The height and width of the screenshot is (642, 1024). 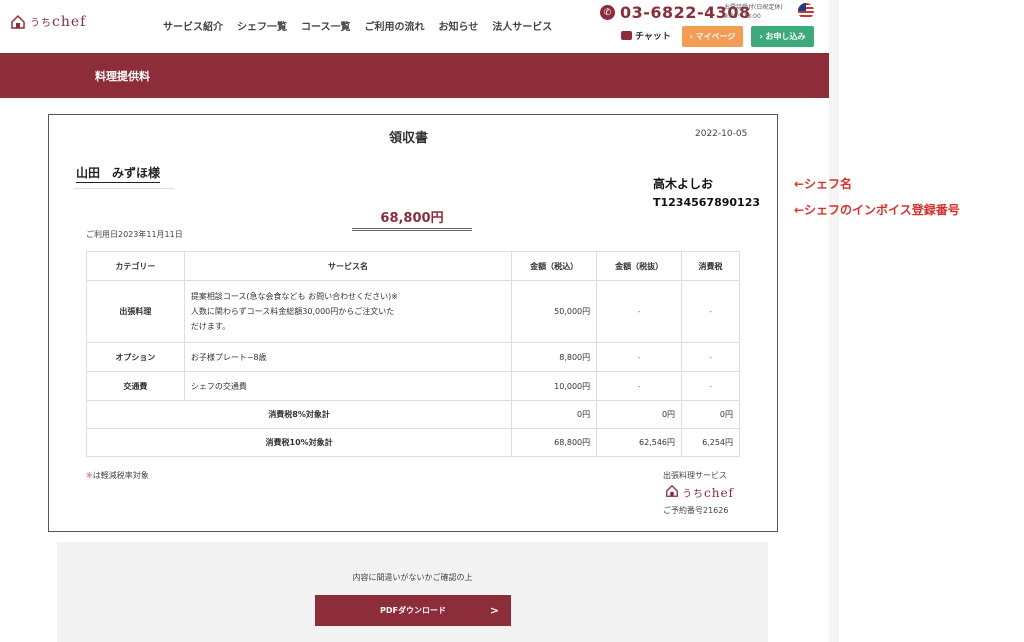 What do you see at coordinates (135, 266) in the screenshot?
I see `column-header-category: カテゴリー` at bounding box center [135, 266].